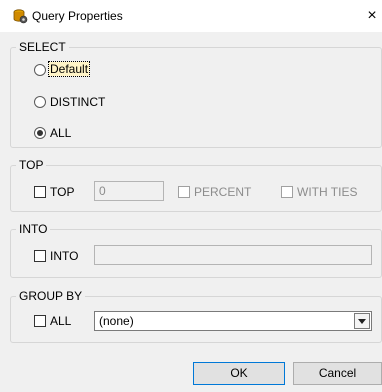  Describe the element at coordinates (191, 16) in the screenshot. I see `title-bar: Query Properties ×` at that location.